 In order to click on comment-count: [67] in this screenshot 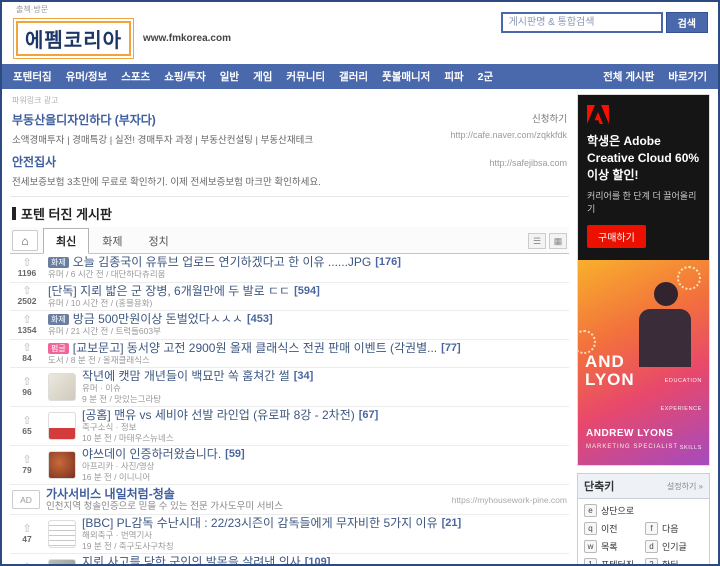, I will do `click(369, 415)`.